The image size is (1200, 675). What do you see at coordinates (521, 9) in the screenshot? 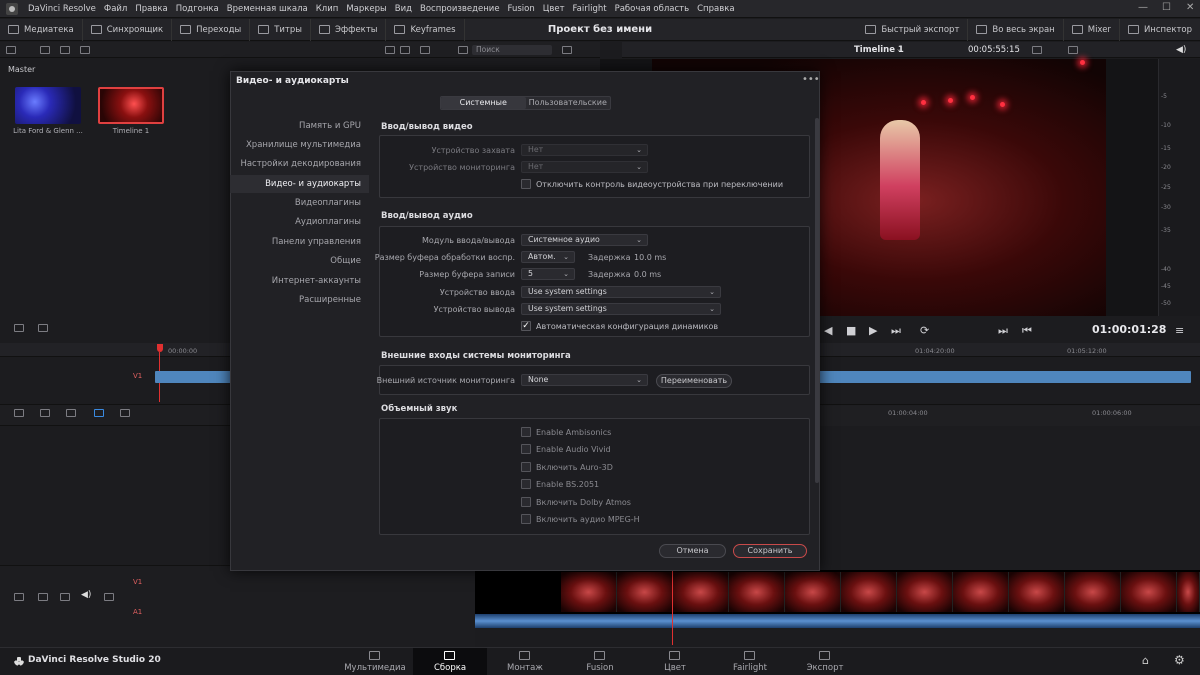
I see `menu-fusion: Fusion` at bounding box center [521, 9].